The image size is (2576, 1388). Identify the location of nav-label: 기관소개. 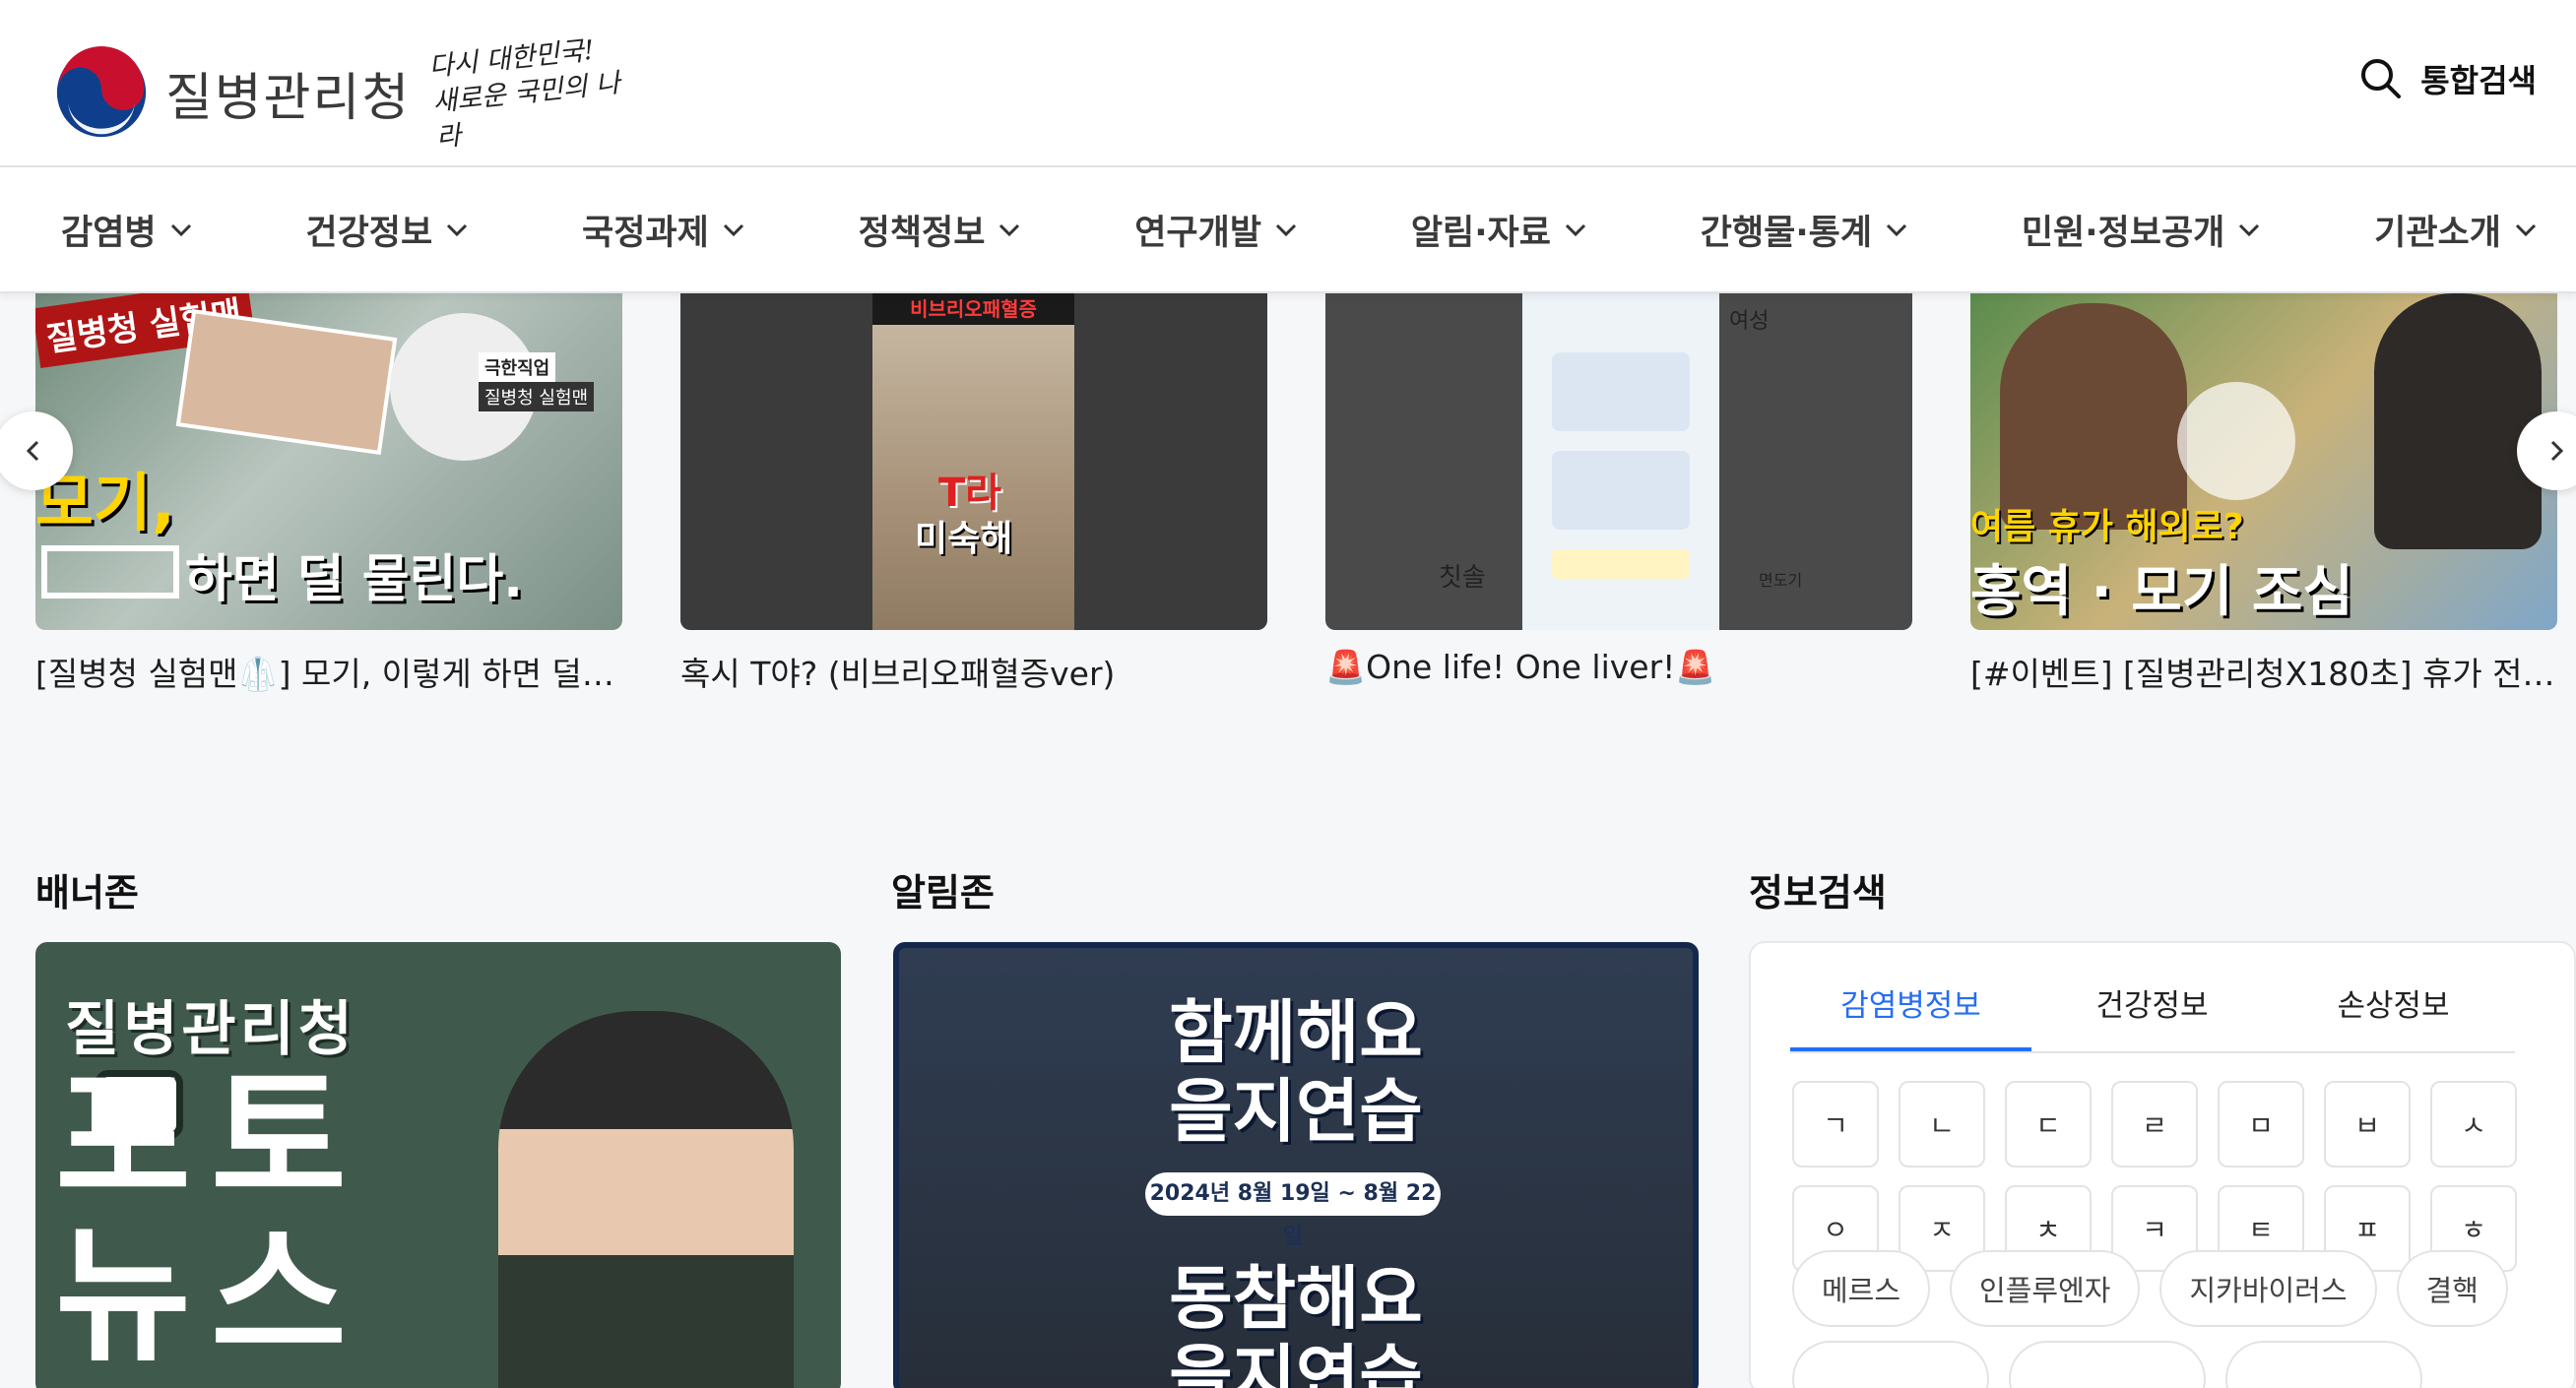
(2437, 233).